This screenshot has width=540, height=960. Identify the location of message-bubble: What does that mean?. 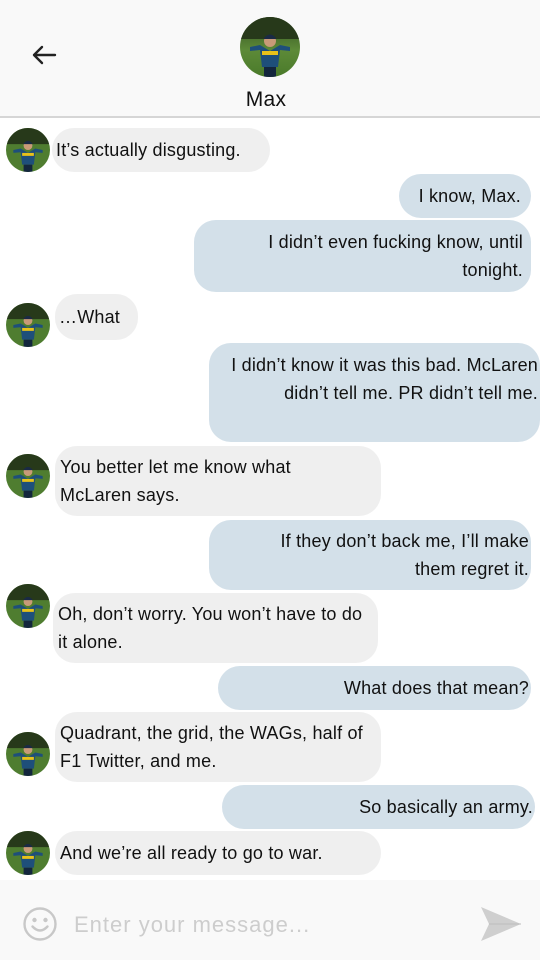
(374, 688).